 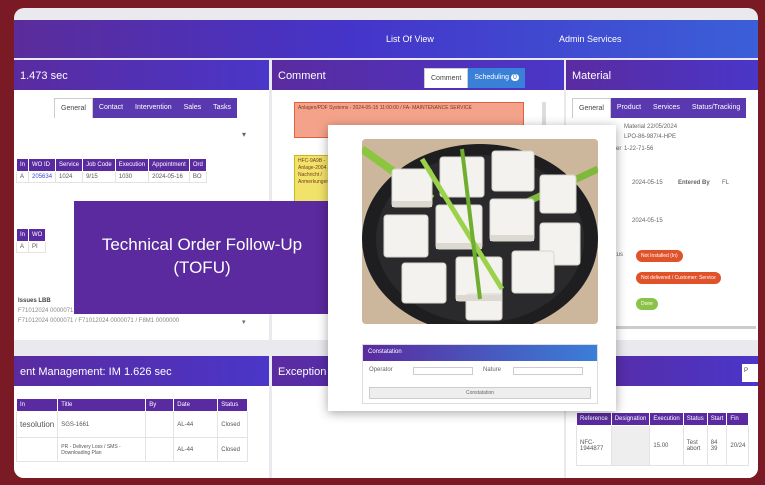 What do you see at coordinates (443, 371) in the screenshot?
I see `operator-input` at bounding box center [443, 371].